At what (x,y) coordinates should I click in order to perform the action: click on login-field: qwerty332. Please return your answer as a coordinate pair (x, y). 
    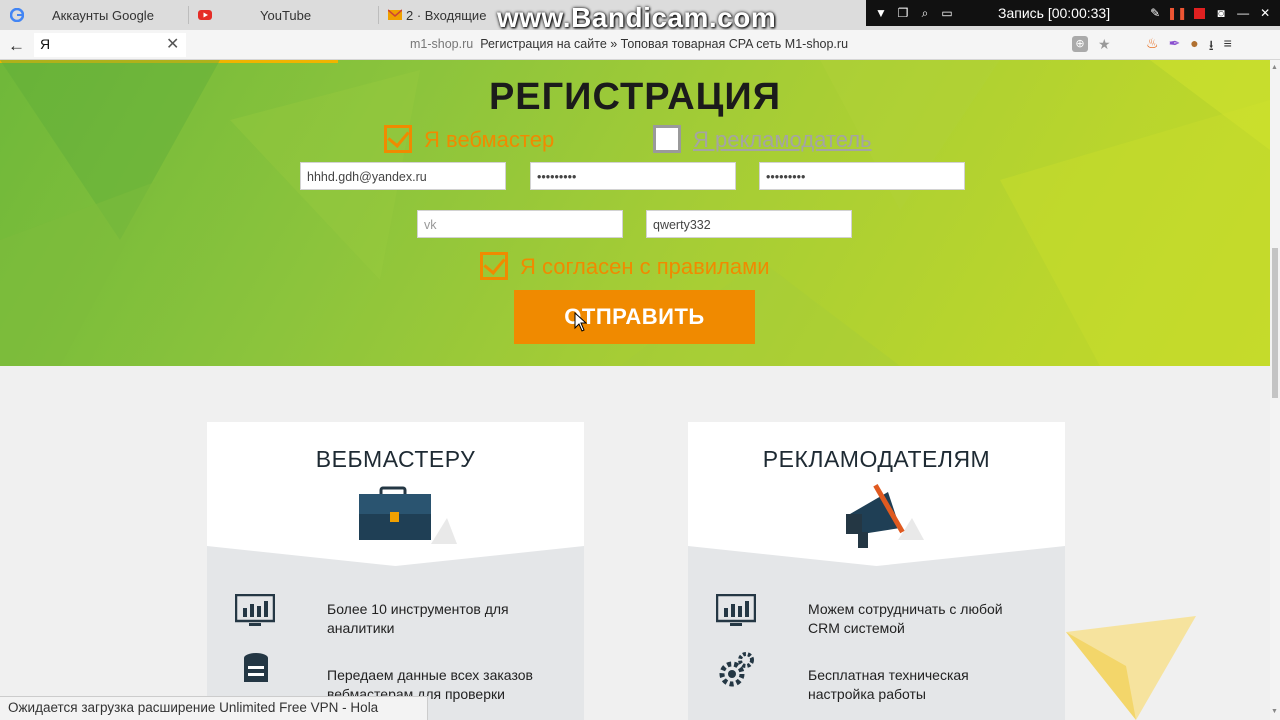
    Looking at the image, I should click on (749, 224).